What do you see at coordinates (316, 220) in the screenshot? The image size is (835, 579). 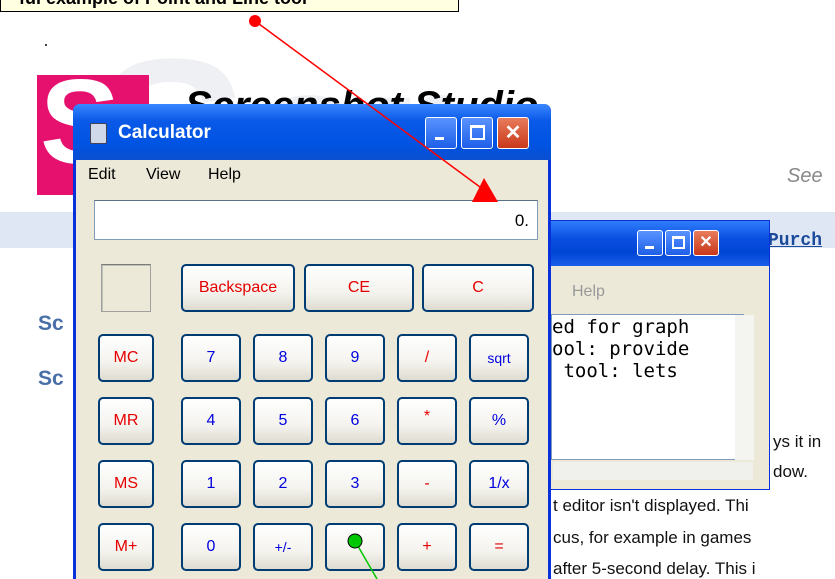 I see `calculator-display: 0.` at bounding box center [316, 220].